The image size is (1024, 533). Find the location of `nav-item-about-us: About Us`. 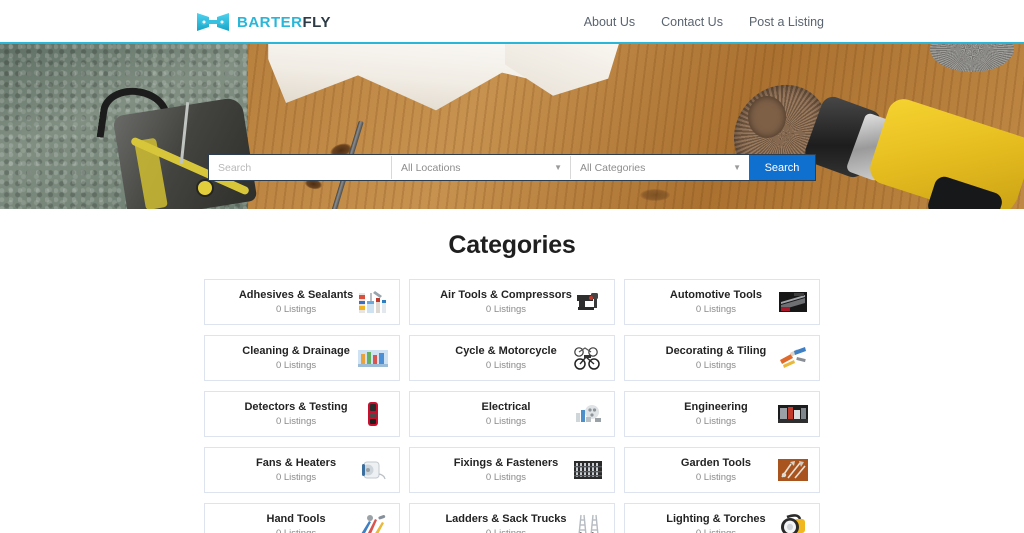

nav-item-about-us: About Us is located at coordinates (609, 22).